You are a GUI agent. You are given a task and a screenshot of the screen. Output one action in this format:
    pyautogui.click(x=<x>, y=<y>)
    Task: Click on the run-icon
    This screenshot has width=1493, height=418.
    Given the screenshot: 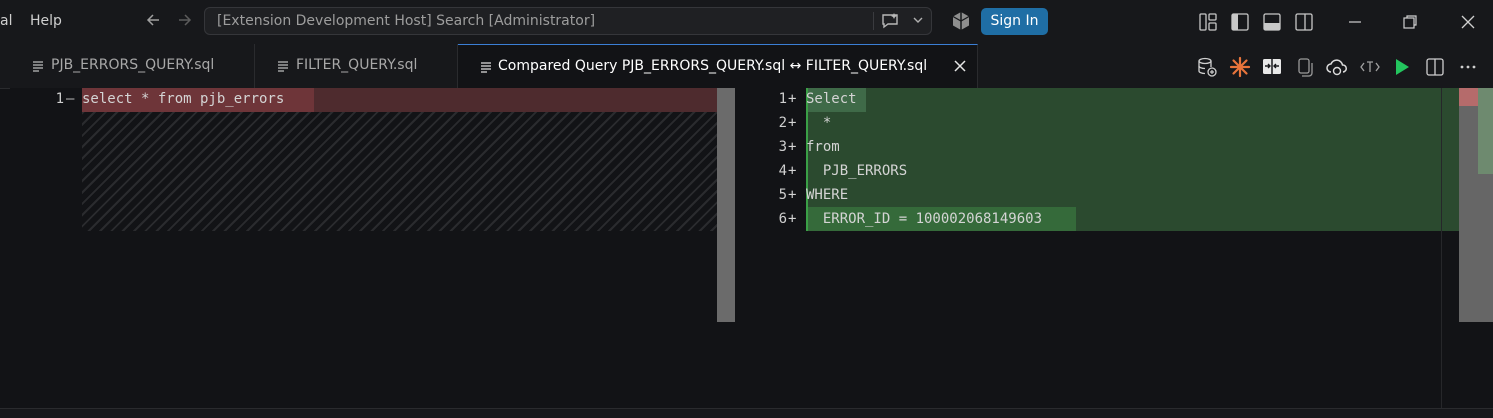 What is the action you would take?
    pyautogui.click(x=1402, y=69)
    